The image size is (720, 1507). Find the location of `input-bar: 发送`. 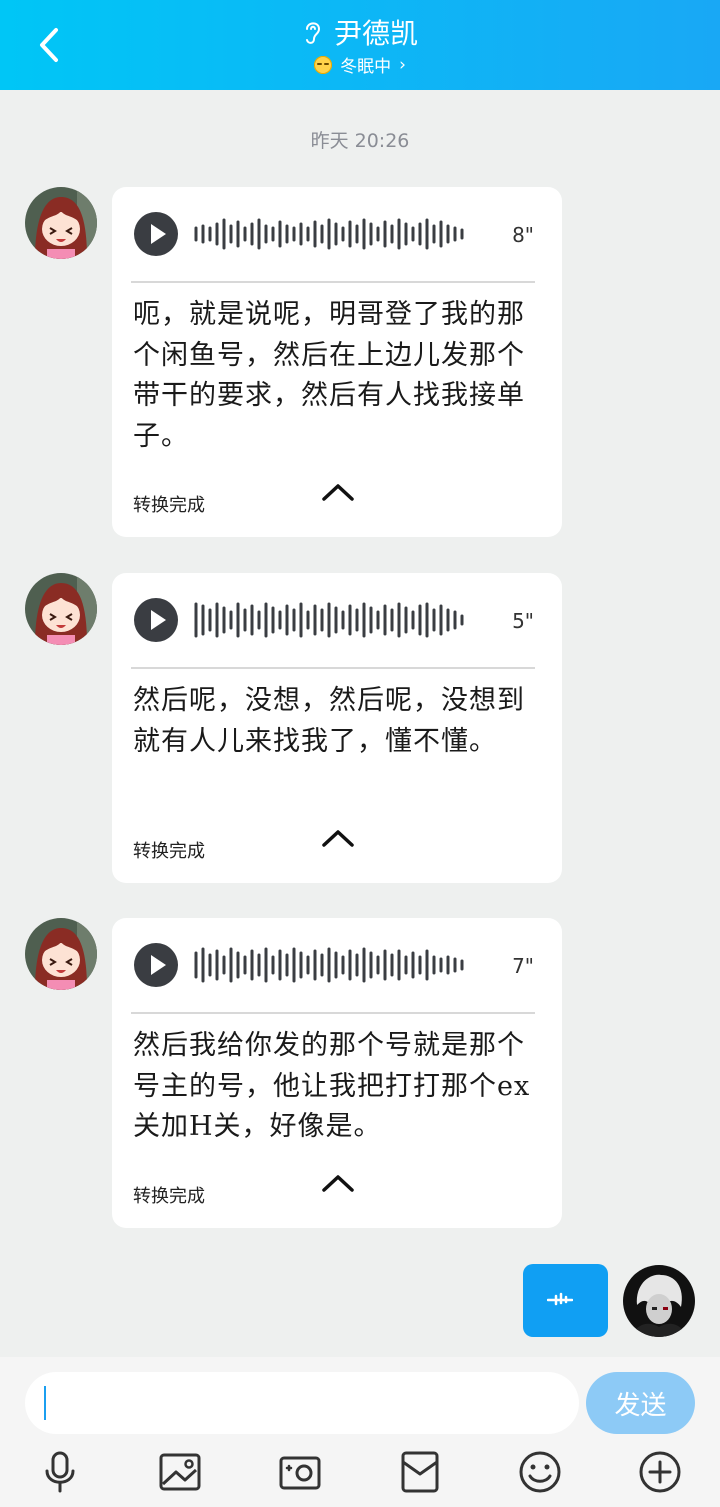

input-bar: 发送 is located at coordinates (360, 1432).